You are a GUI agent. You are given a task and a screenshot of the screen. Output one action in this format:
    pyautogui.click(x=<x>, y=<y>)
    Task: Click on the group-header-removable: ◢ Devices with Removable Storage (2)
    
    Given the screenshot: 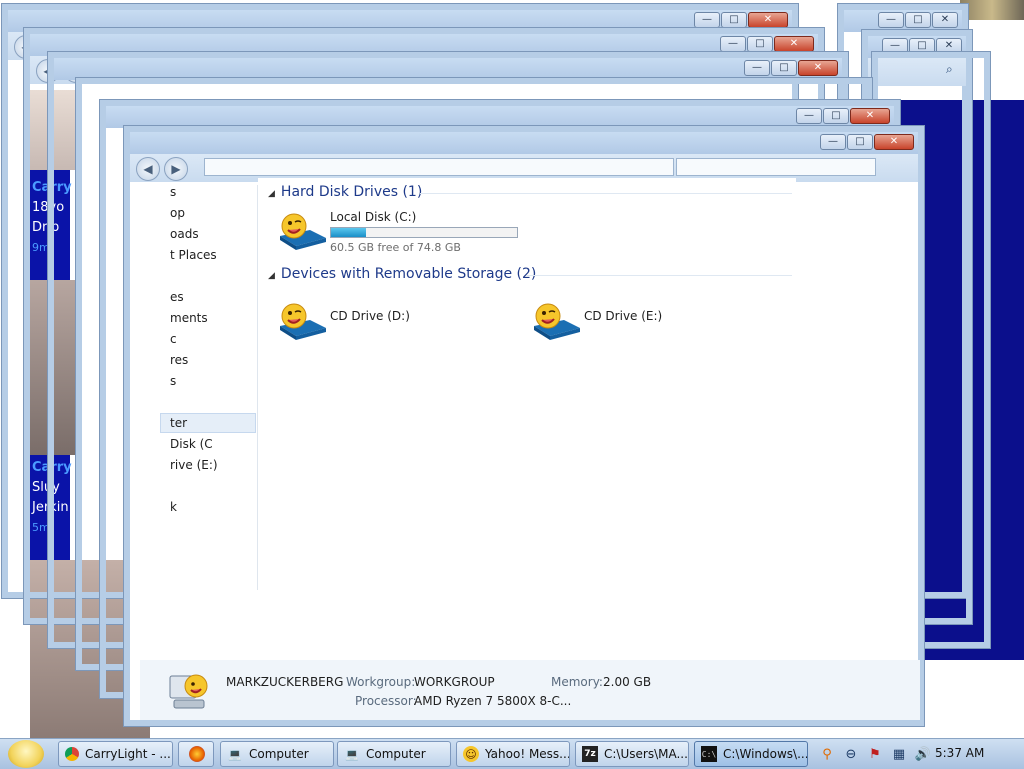 What is the action you would take?
    pyautogui.click(x=402, y=274)
    